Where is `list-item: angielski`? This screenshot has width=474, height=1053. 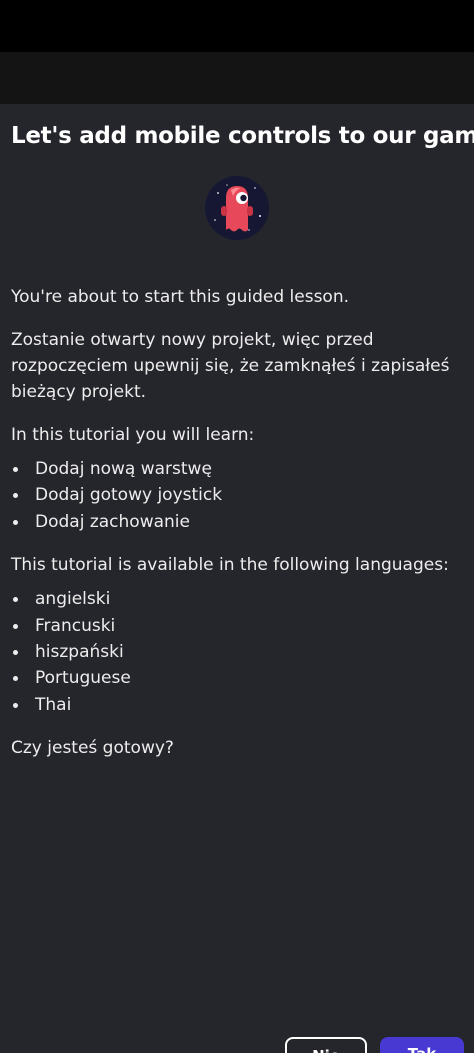 list-item: angielski is located at coordinates (238, 599).